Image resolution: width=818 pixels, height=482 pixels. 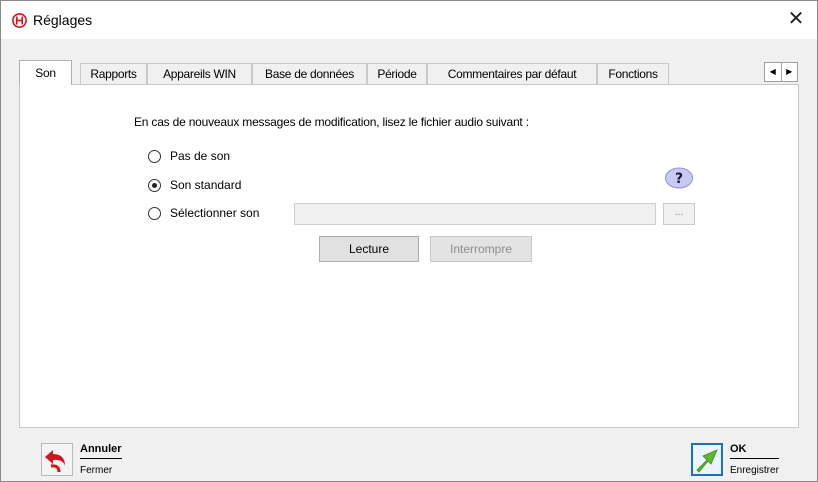 What do you see at coordinates (113, 73) in the screenshot?
I see `tab-rapports: Rapports` at bounding box center [113, 73].